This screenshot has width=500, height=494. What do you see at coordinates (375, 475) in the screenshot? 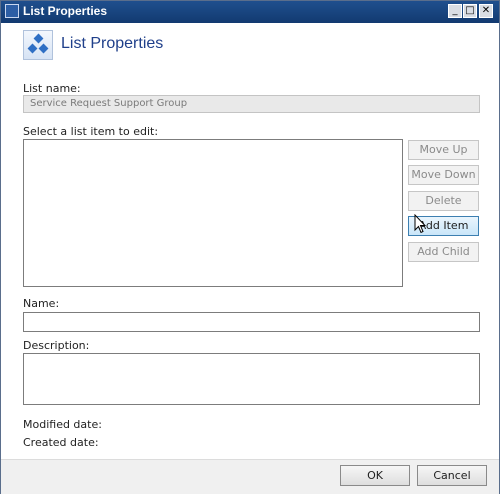
I see `ok-button: OK` at bounding box center [375, 475].